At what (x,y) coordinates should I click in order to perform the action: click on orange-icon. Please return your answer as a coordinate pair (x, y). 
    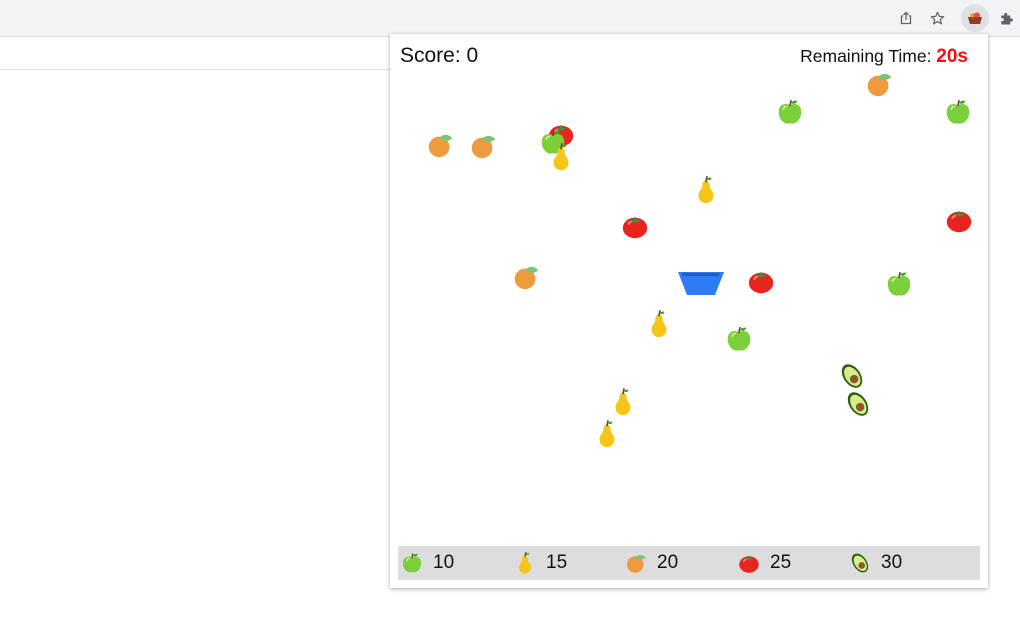
    Looking at the image, I should click on (636, 563).